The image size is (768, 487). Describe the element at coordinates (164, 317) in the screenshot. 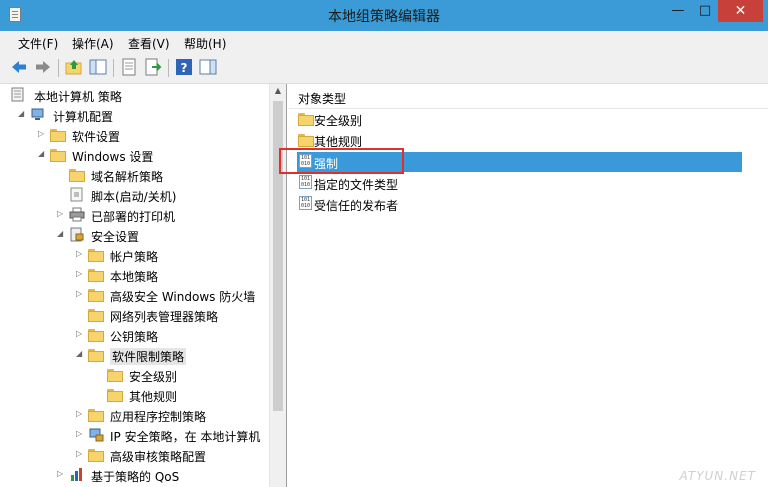

I see `tree-label: 网络列表管理器策略` at that location.